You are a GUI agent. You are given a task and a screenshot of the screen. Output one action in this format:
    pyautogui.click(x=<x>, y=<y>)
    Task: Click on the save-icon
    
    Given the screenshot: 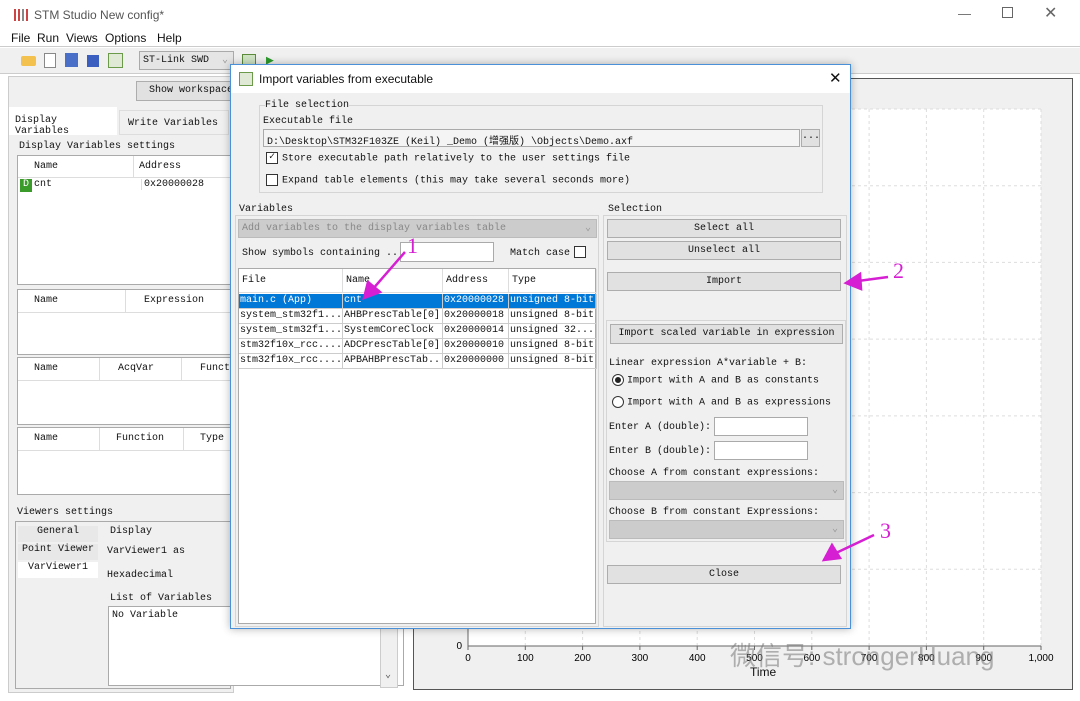 What is the action you would take?
    pyautogui.click(x=93, y=61)
    